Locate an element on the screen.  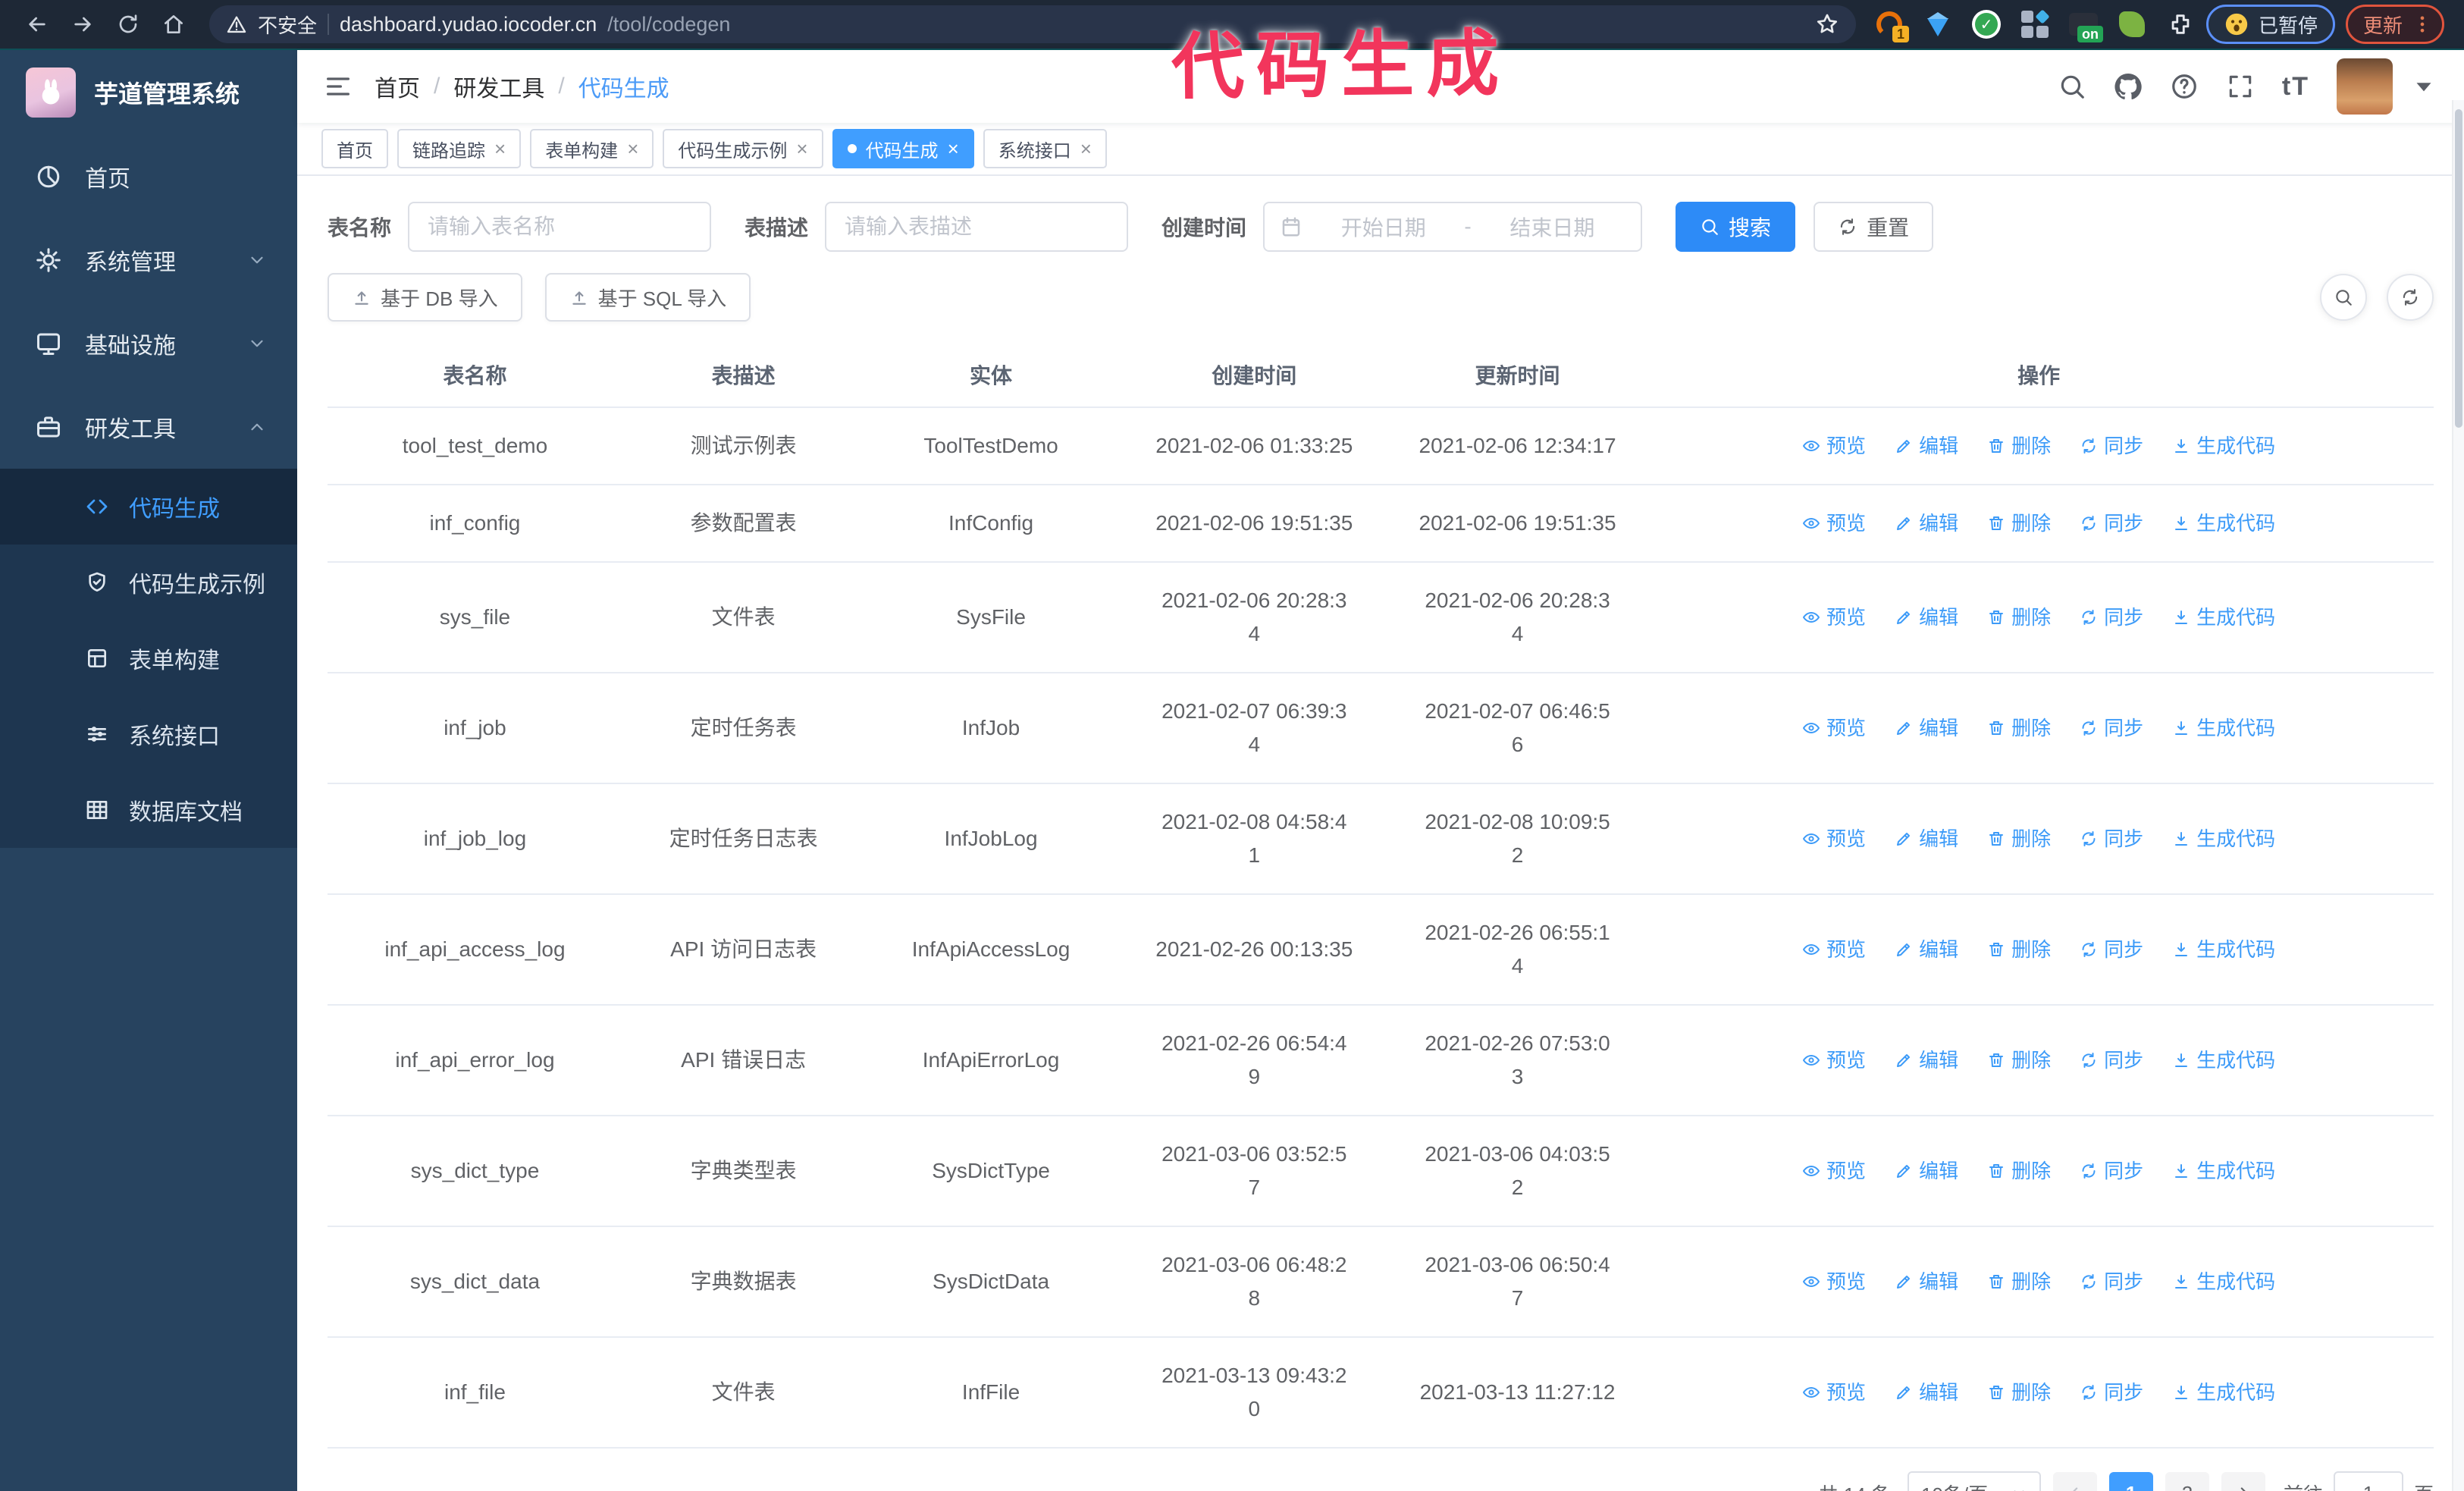
breadcrumb-item: 研发工具 is located at coordinates (499, 86).